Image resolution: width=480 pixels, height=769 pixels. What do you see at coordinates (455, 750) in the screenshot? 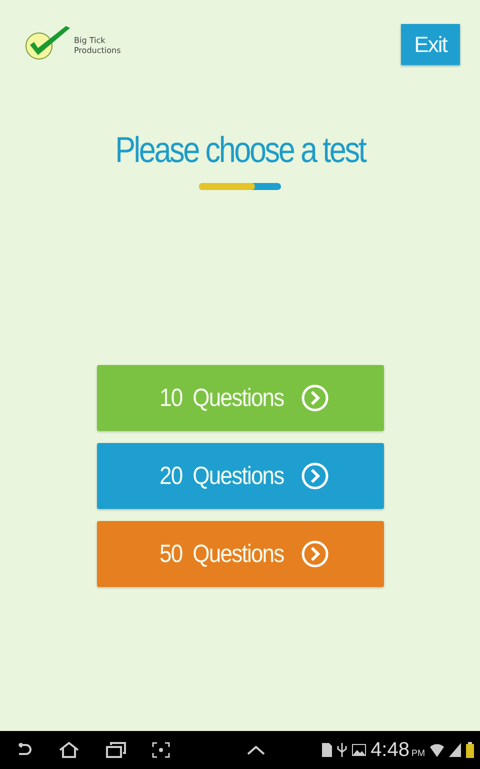
I see `signal-icon` at bounding box center [455, 750].